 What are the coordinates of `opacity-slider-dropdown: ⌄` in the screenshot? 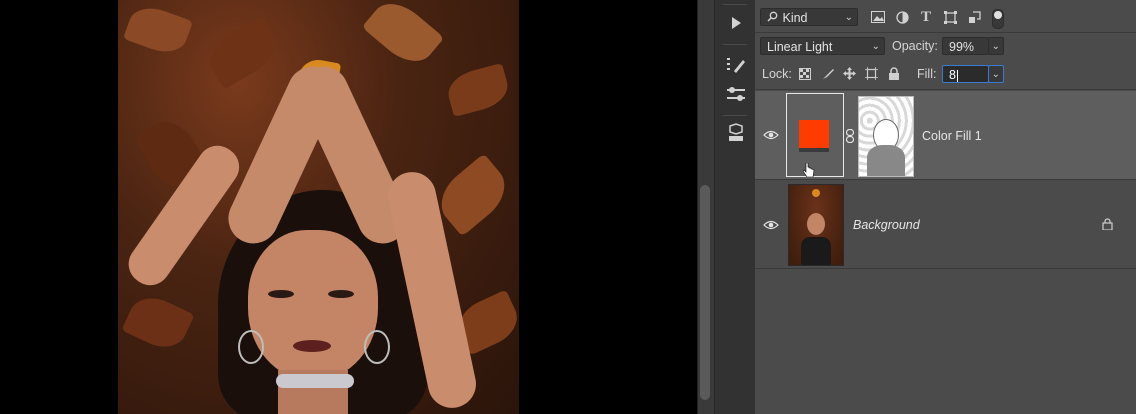 It's located at (996, 46).